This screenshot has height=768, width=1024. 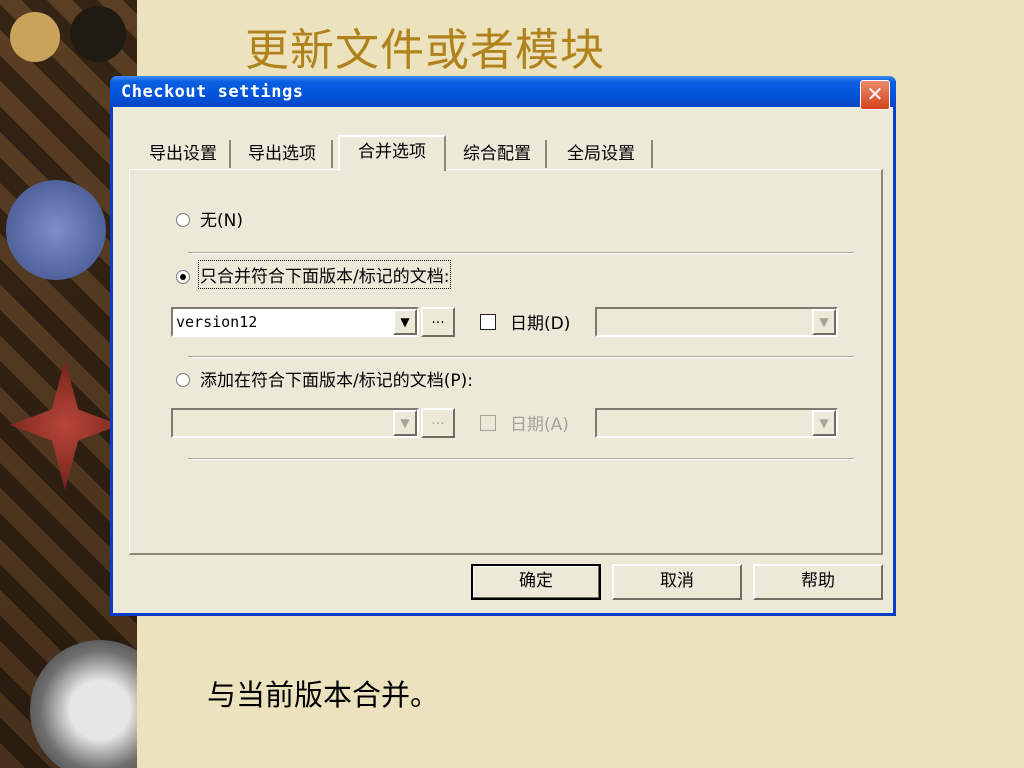 I want to click on date-checkbox-label: 日期(D), so click(x=540, y=321).